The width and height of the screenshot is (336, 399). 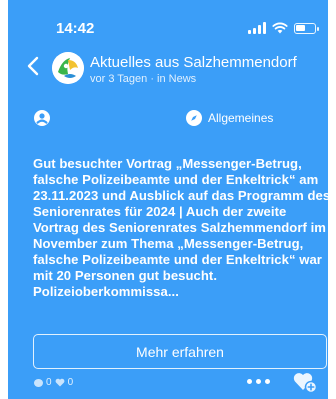 What do you see at coordinates (53, 382) in the screenshot?
I see `reaction-counts: 0 0` at bounding box center [53, 382].